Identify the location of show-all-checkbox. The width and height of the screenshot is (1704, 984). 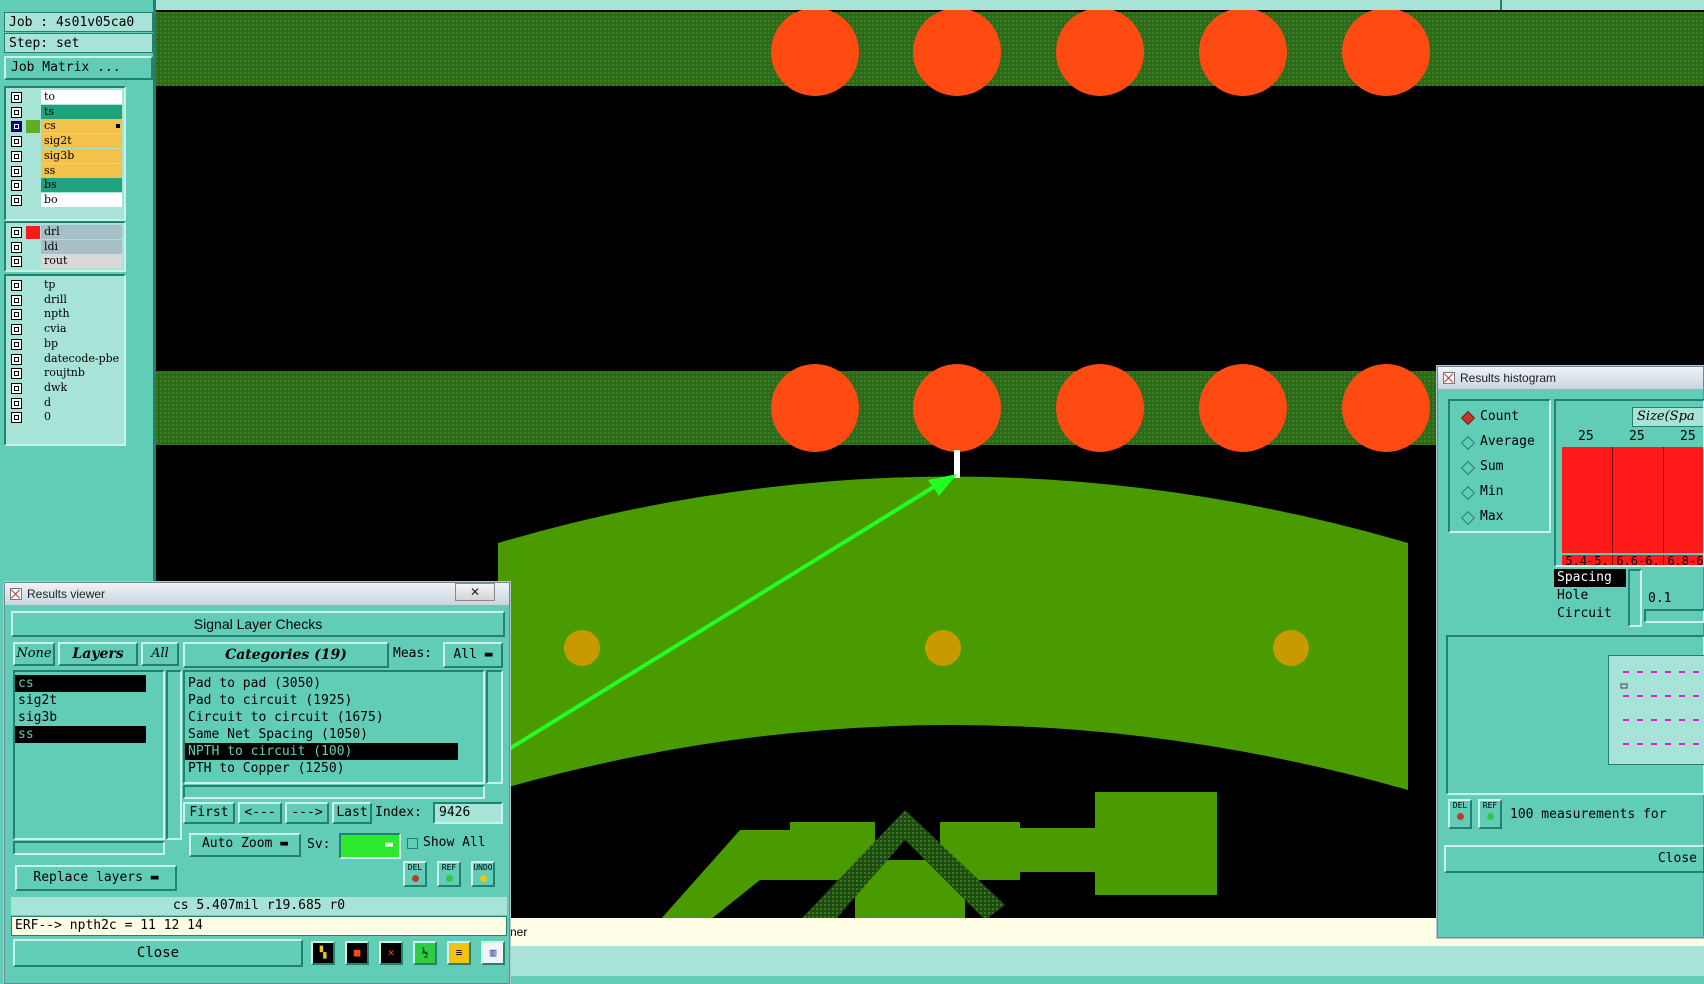
(412, 843).